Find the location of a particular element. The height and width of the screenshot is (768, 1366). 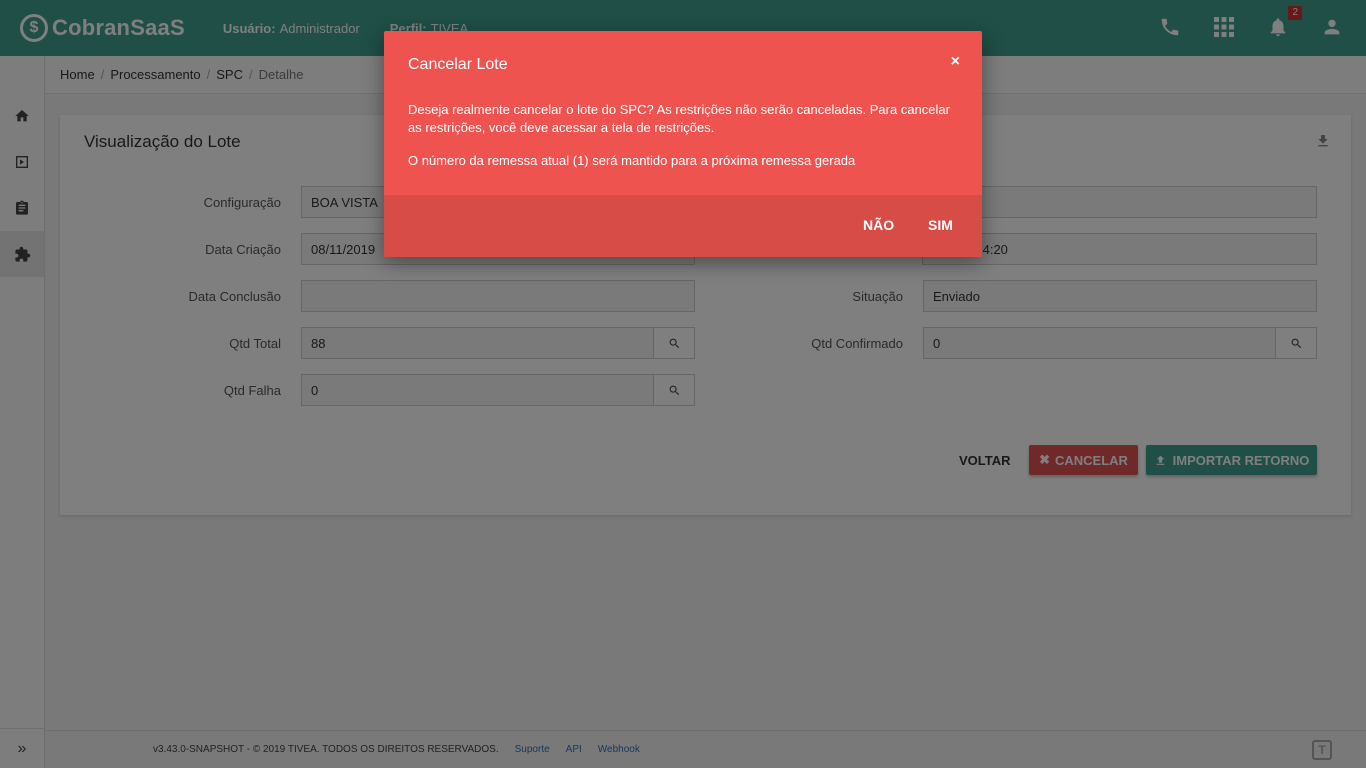

nao-button: NÃO is located at coordinates (878, 225).